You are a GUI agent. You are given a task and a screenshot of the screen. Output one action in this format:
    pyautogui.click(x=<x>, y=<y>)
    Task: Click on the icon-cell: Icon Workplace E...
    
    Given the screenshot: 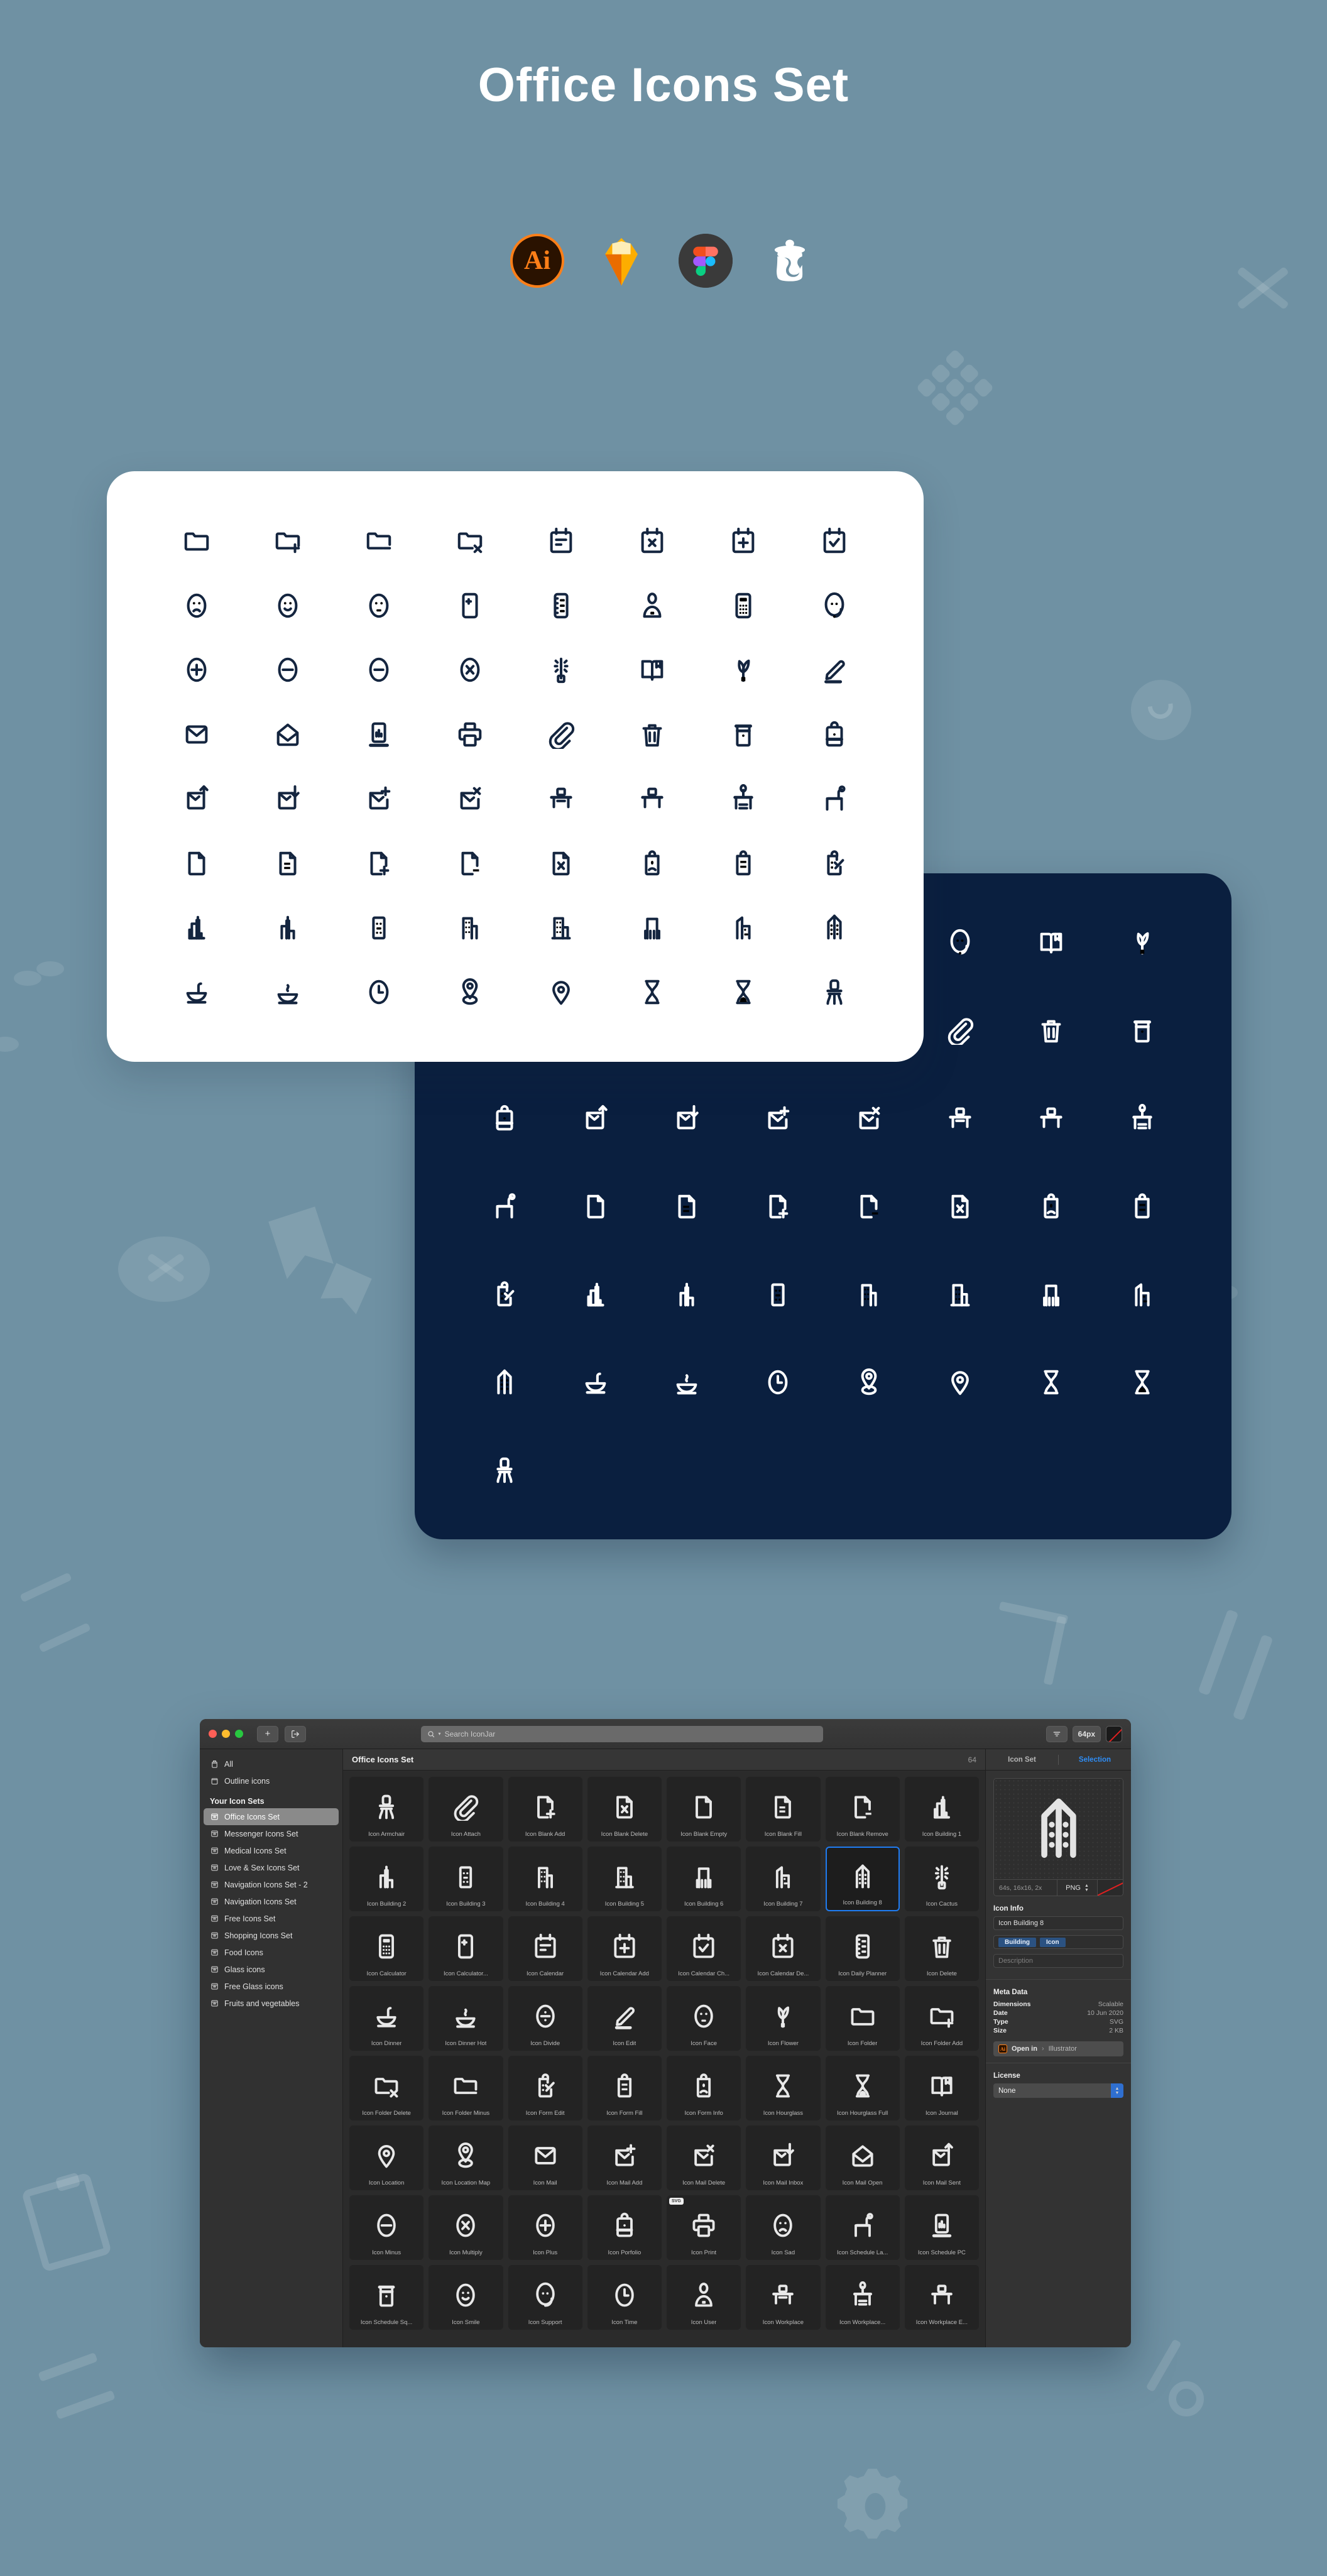 What is the action you would take?
    pyautogui.click(x=941, y=2298)
    